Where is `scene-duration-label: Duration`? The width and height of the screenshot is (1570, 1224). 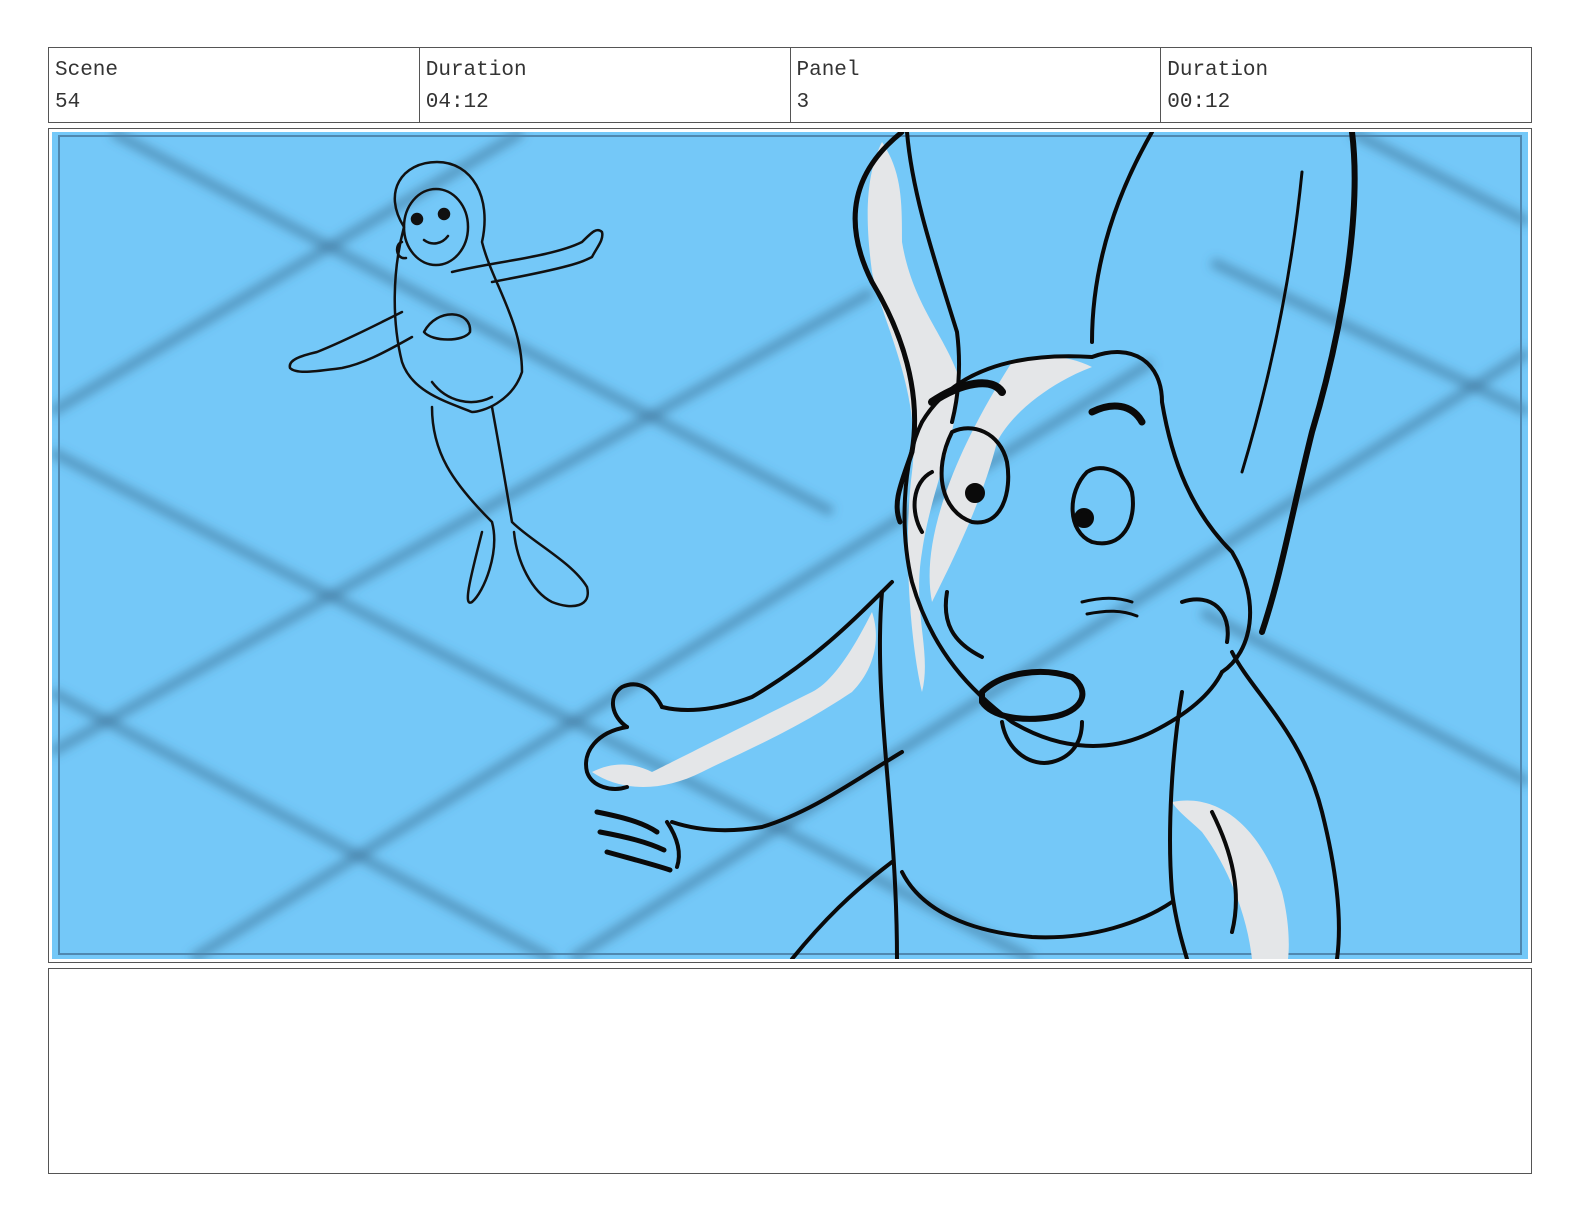 scene-duration-label: Duration is located at coordinates (476, 70).